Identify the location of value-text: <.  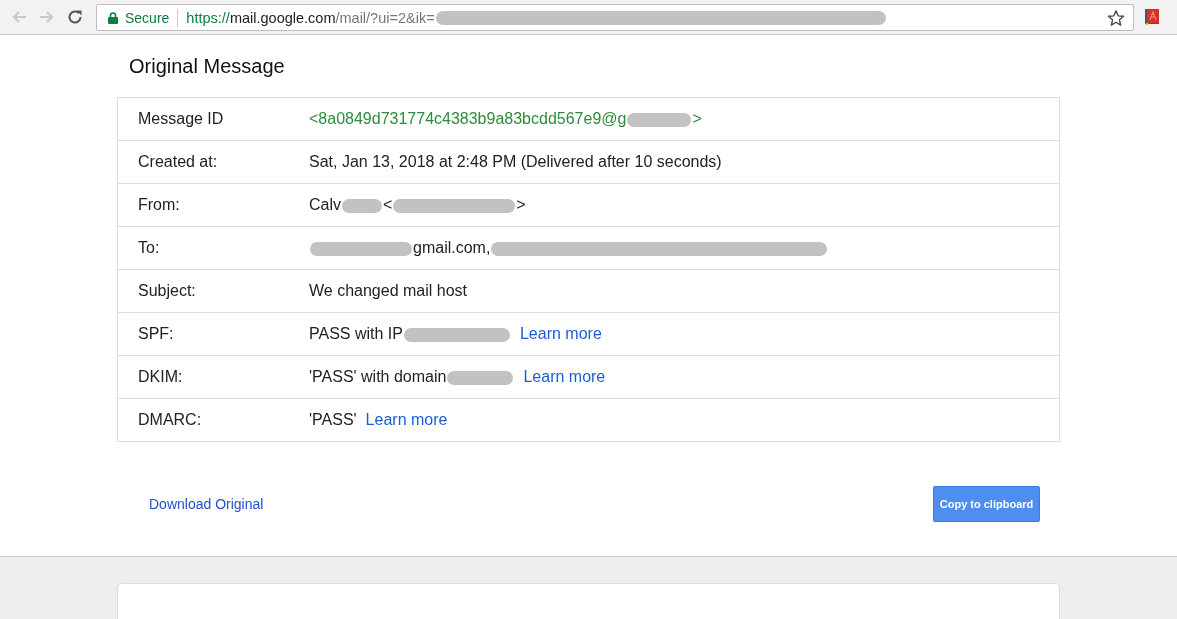
(388, 204).